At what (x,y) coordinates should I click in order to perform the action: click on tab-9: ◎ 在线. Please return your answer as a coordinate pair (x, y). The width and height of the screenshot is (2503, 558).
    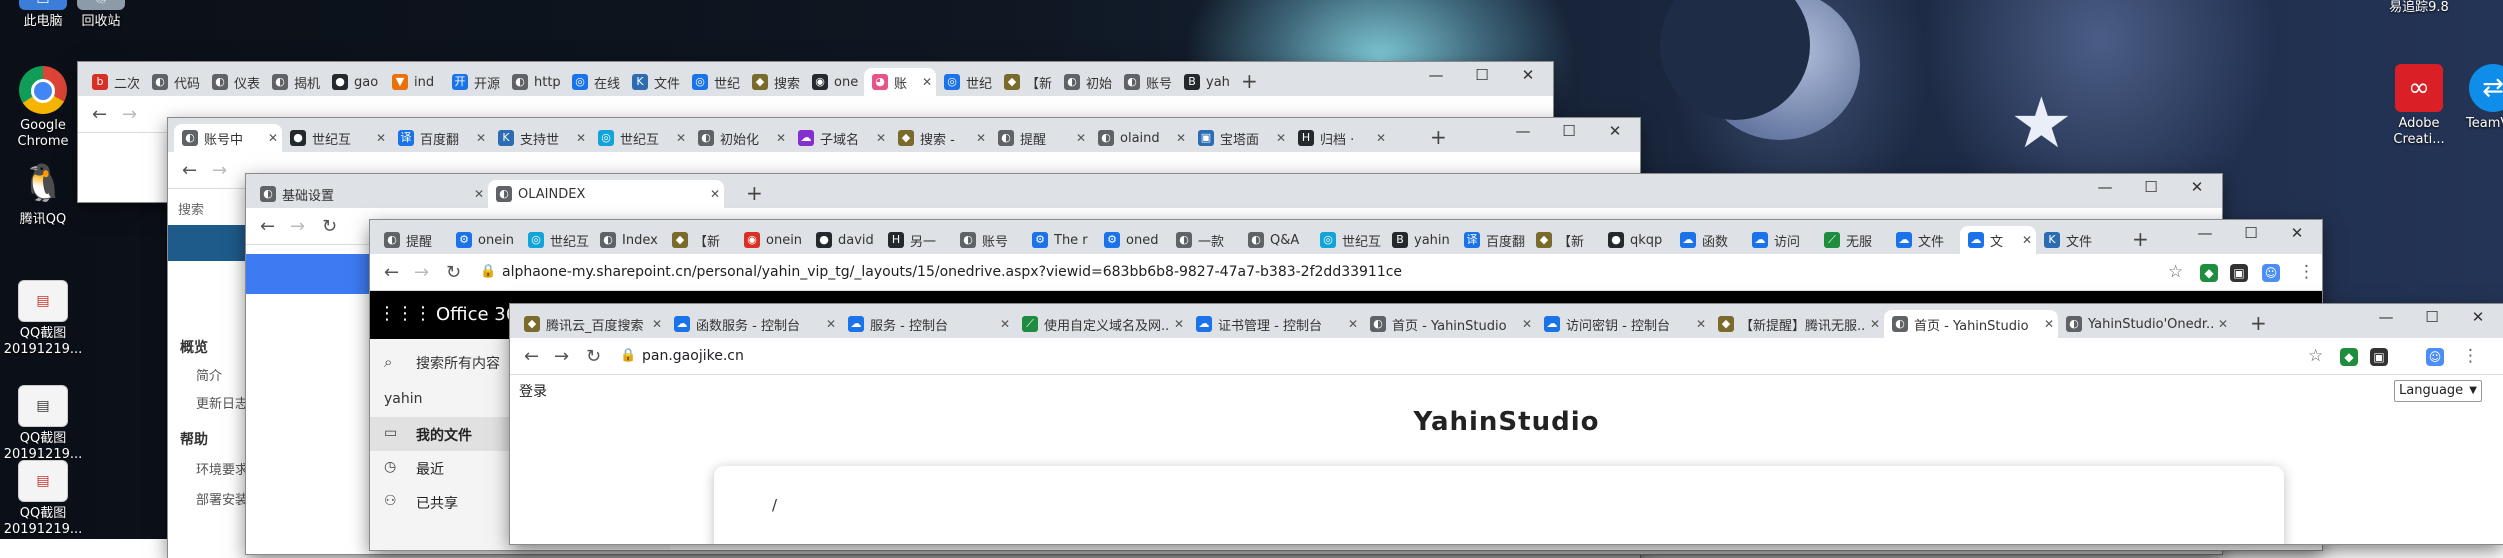
    Looking at the image, I should click on (594, 82).